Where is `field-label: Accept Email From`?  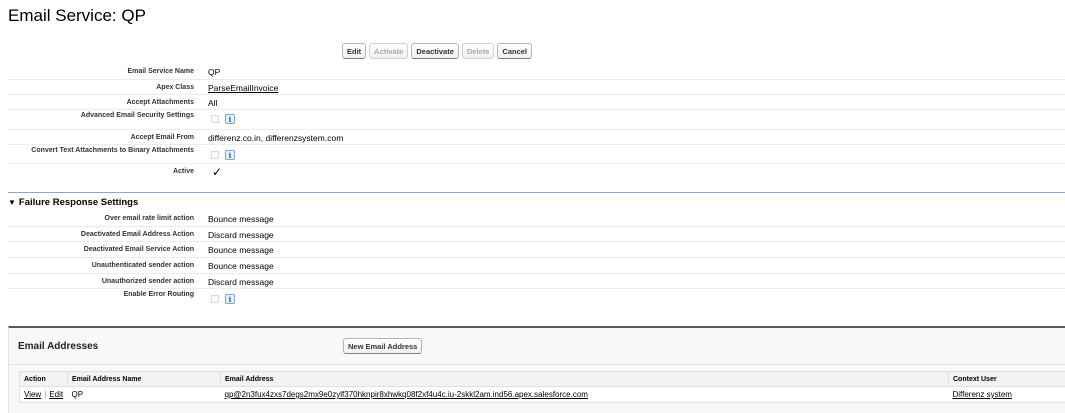
field-label: Accept Email From is located at coordinates (162, 137).